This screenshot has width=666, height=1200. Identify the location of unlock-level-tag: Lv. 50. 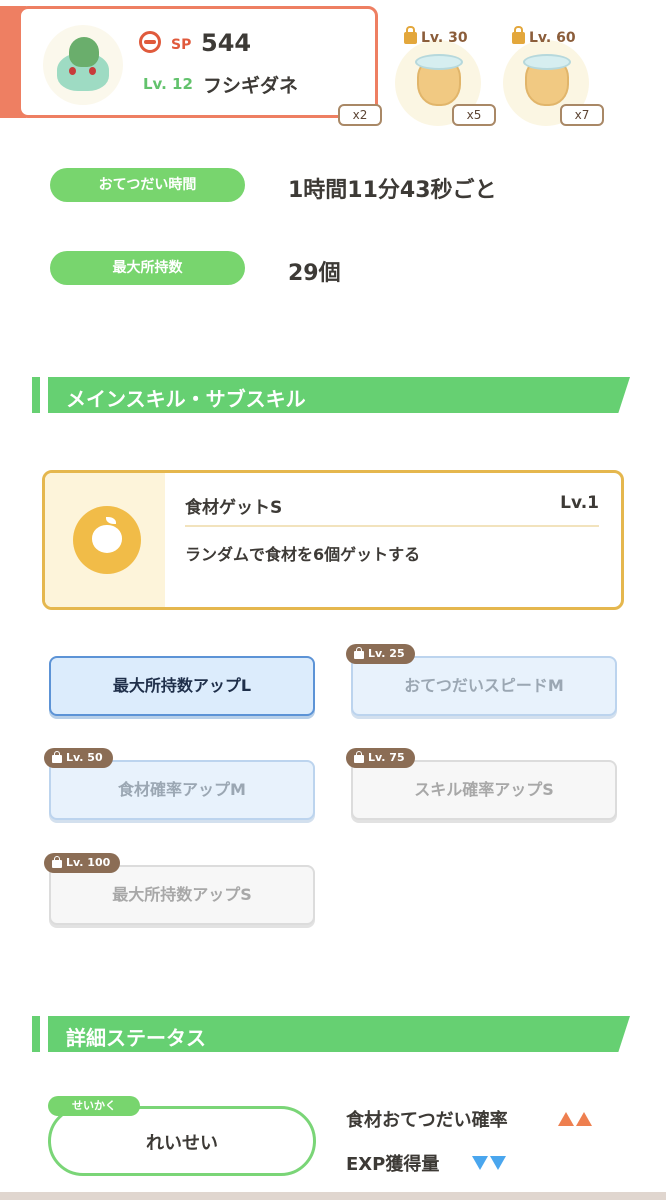
(78, 758).